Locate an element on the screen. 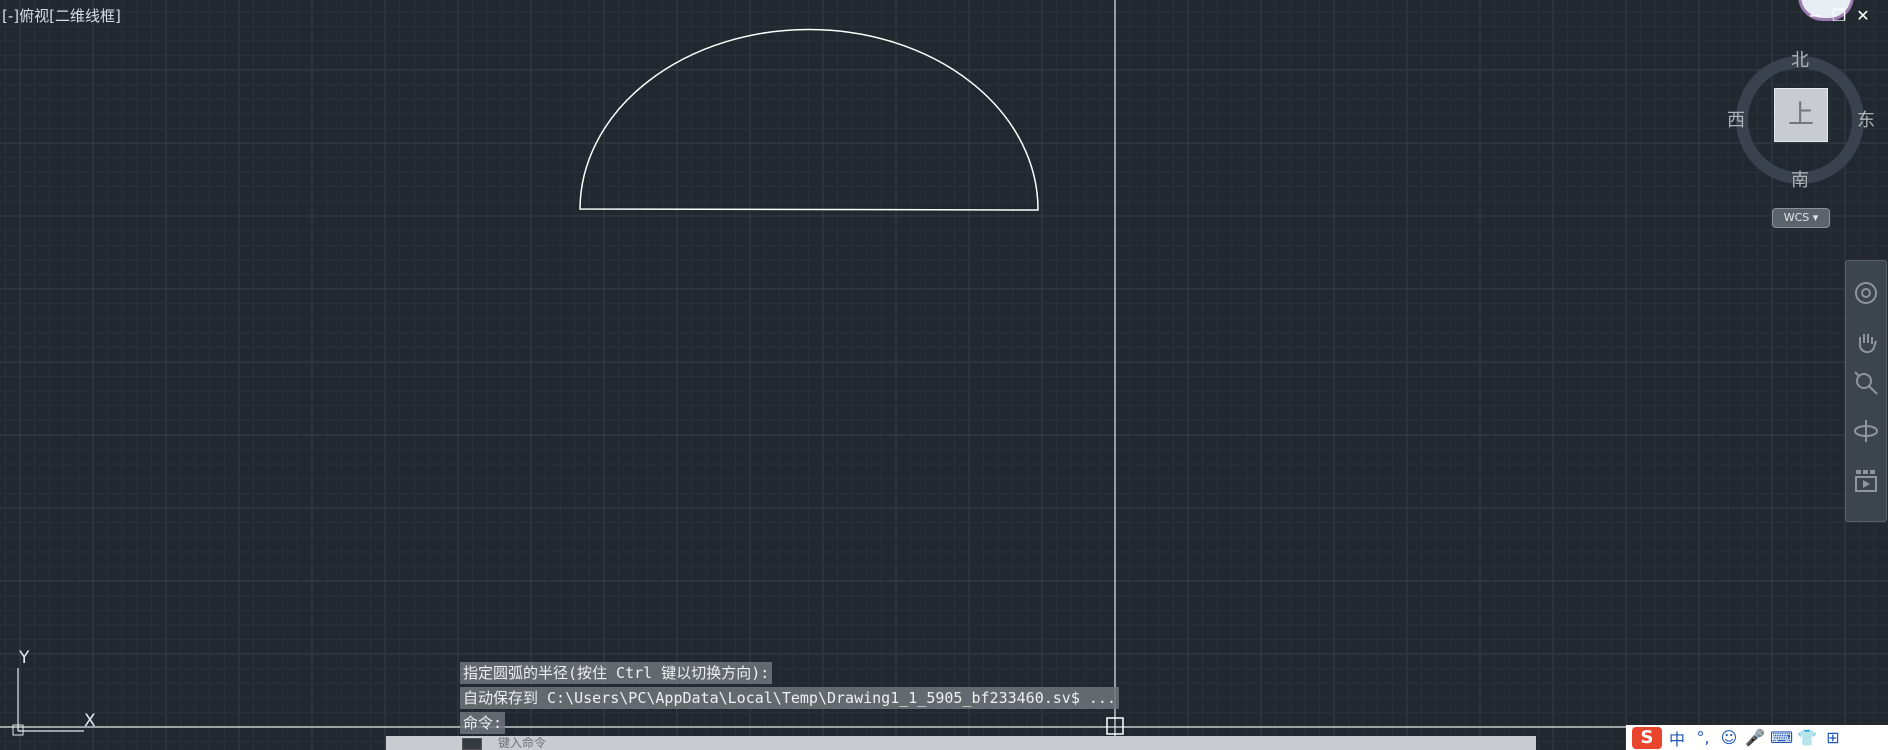  emoji-icon: ☺ is located at coordinates (1729, 737).